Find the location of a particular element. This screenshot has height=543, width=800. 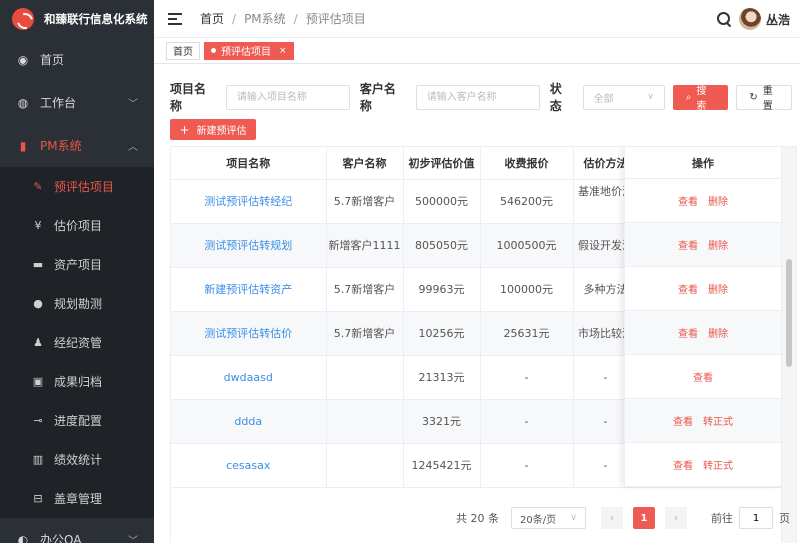

project-name-label: 项目名称 is located at coordinates (188, 97).